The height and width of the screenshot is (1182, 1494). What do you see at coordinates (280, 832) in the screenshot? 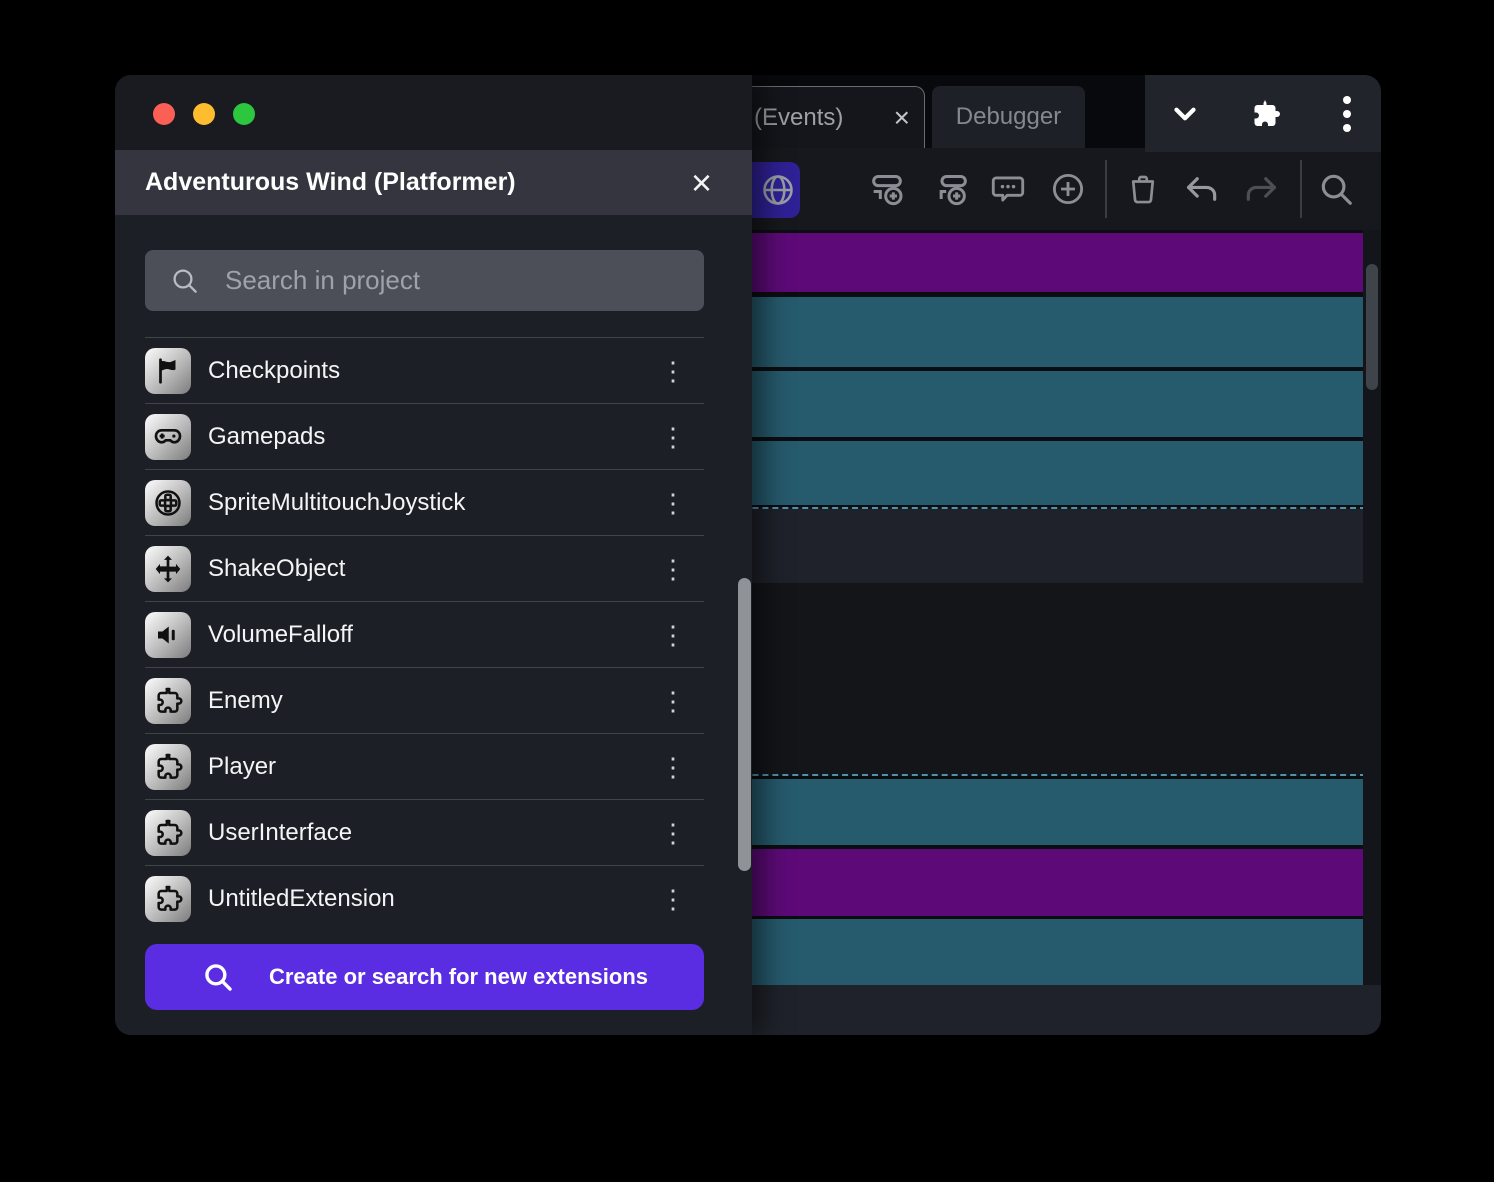
I see `list-item-label: UserInterface` at bounding box center [280, 832].